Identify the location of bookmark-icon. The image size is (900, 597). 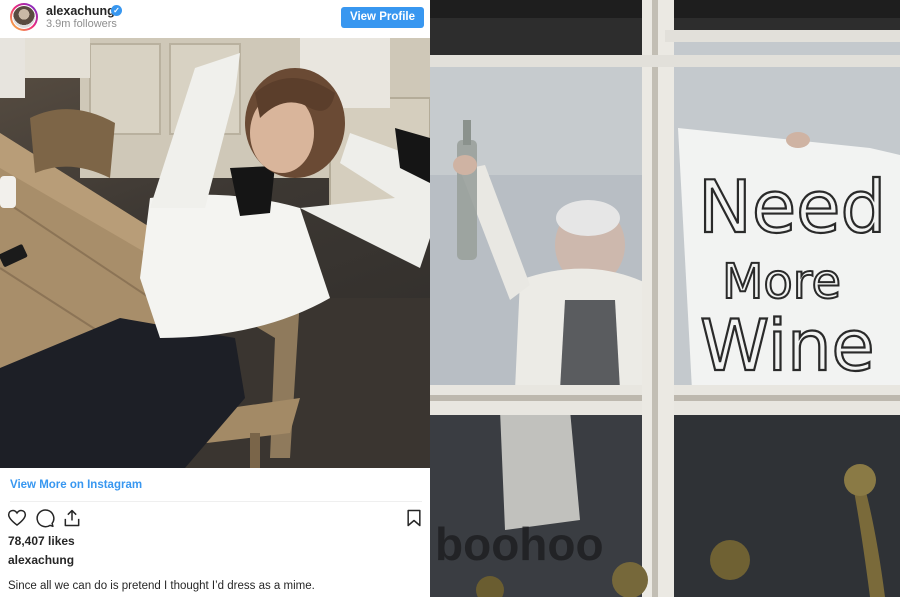
(414, 518).